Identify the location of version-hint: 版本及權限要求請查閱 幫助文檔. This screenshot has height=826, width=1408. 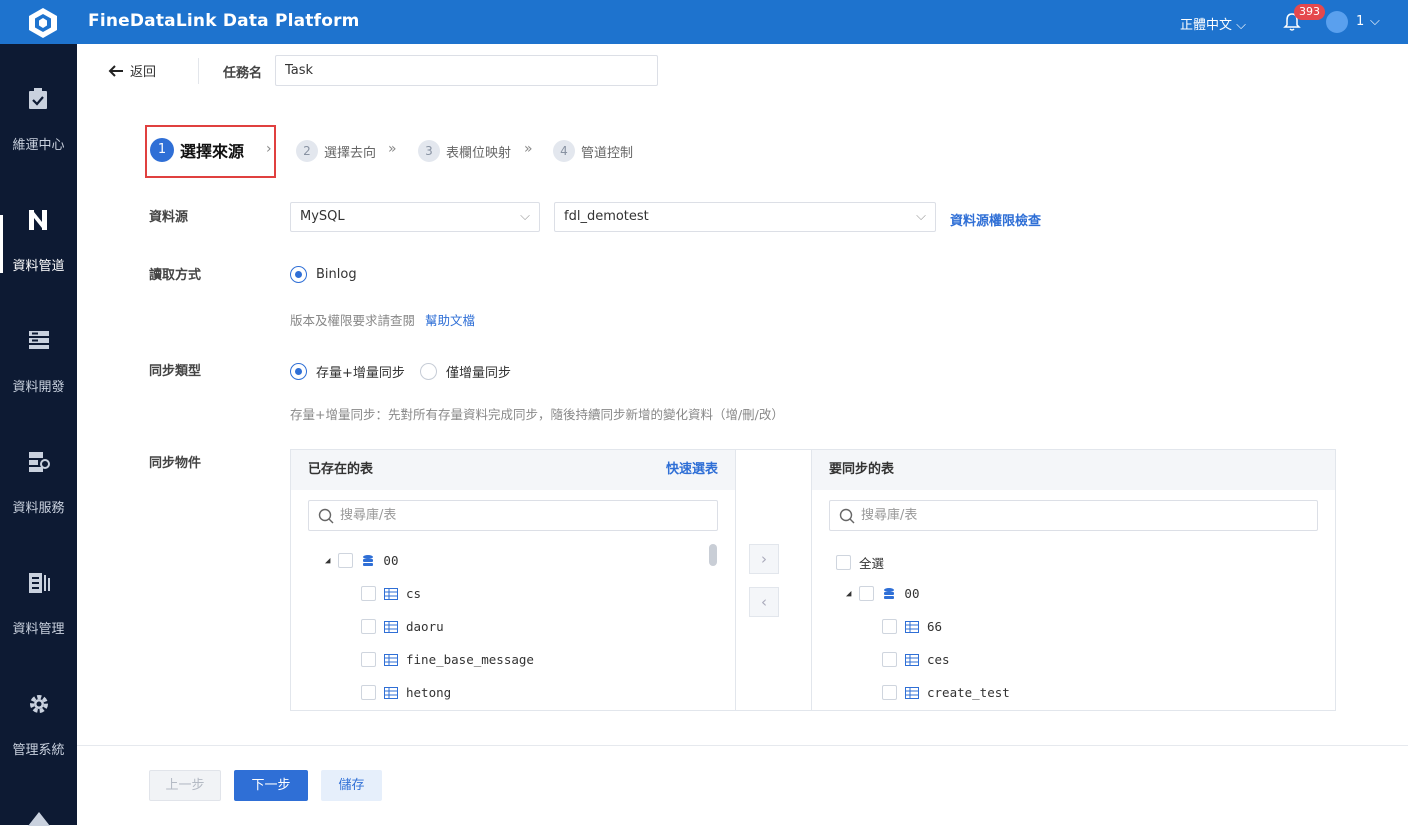
(382, 319).